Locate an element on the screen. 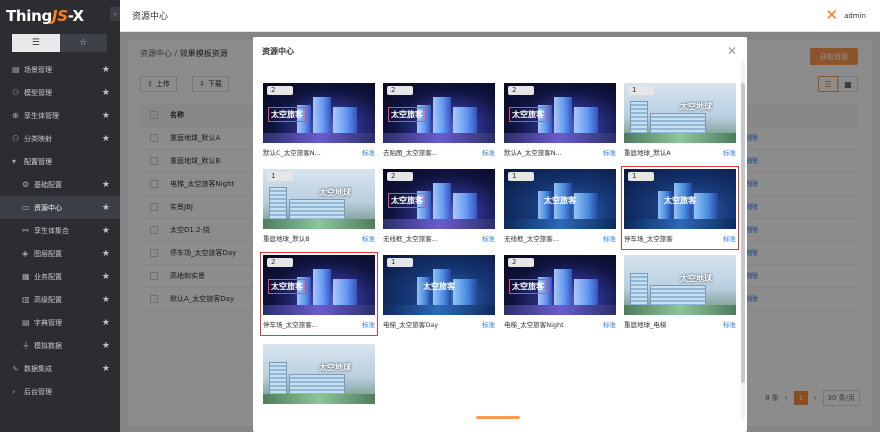 The width and height of the screenshot is (880, 432). resource-card: 太空旅客 2 电梯_太空旅客Night 标准 is located at coordinates (560, 294).